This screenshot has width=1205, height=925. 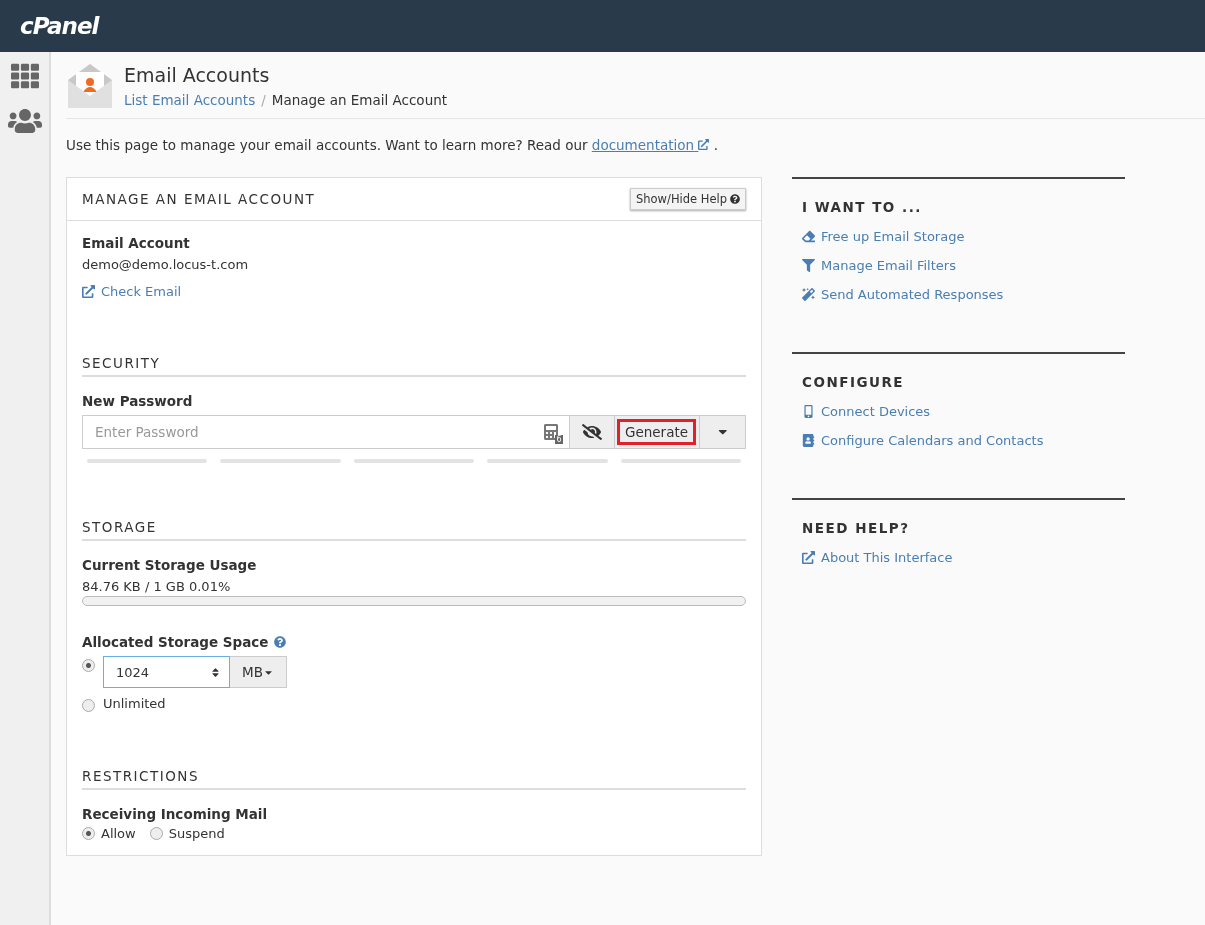 What do you see at coordinates (196, 833) in the screenshot?
I see `radio-label: Suspend` at bounding box center [196, 833].